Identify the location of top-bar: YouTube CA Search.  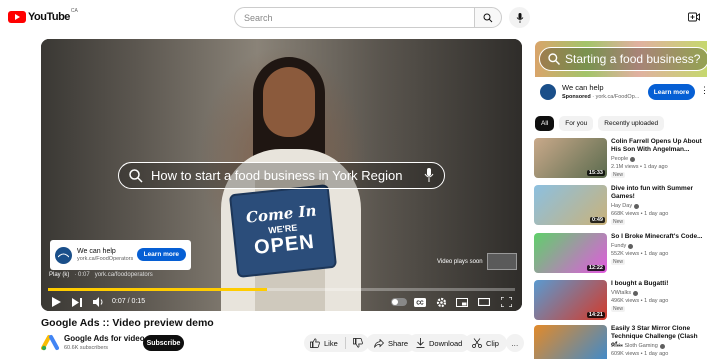
(353, 17).